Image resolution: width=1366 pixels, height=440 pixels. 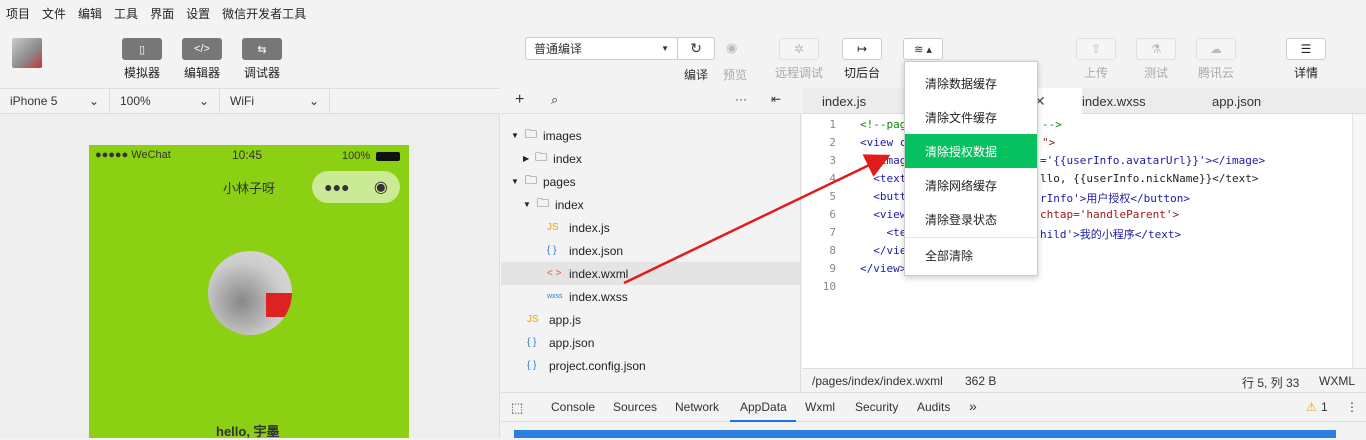 What do you see at coordinates (757, 219) in the screenshot?
I see `annotation-arrow` at bounding box center [757, 219].